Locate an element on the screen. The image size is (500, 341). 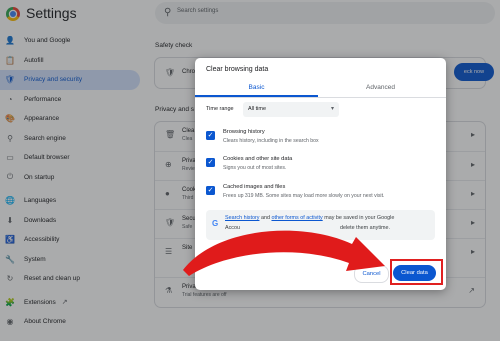
dialog-title: Clear browsing data is located at coordinates (237, 69).